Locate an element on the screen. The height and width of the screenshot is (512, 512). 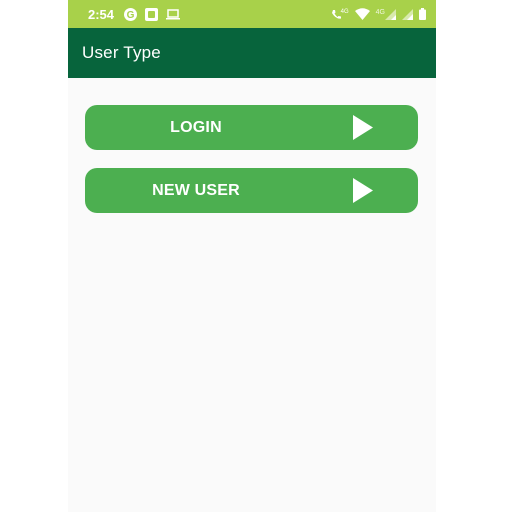
svg-text: G is located at coordinates (131, 15).